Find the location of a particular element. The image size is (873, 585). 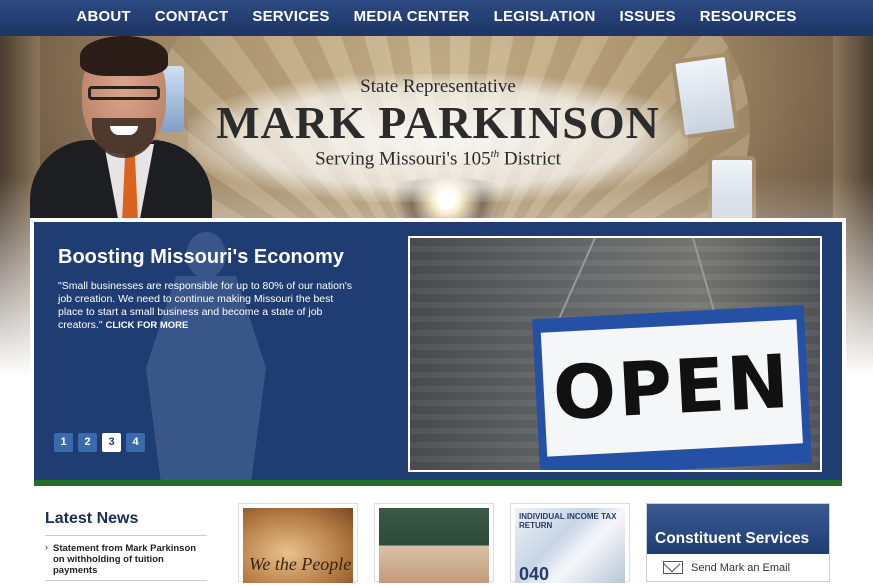

thumbnail-classroom is located at coordinates (434, 543).